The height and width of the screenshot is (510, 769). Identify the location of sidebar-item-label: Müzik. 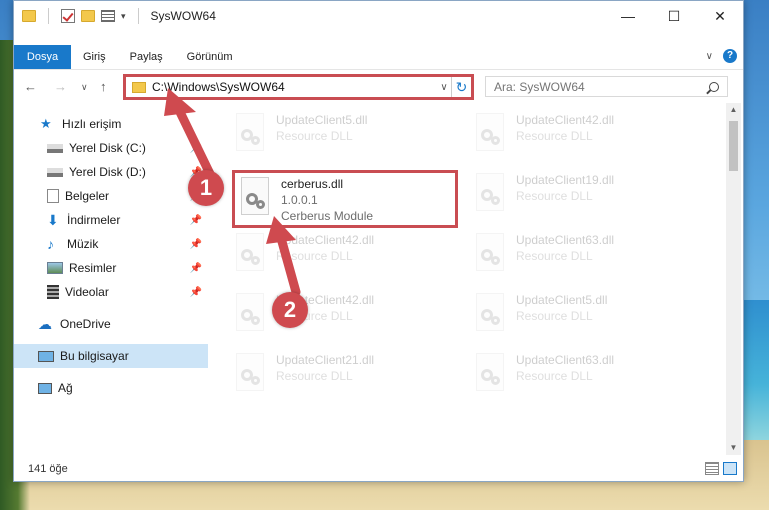
(83, 244).